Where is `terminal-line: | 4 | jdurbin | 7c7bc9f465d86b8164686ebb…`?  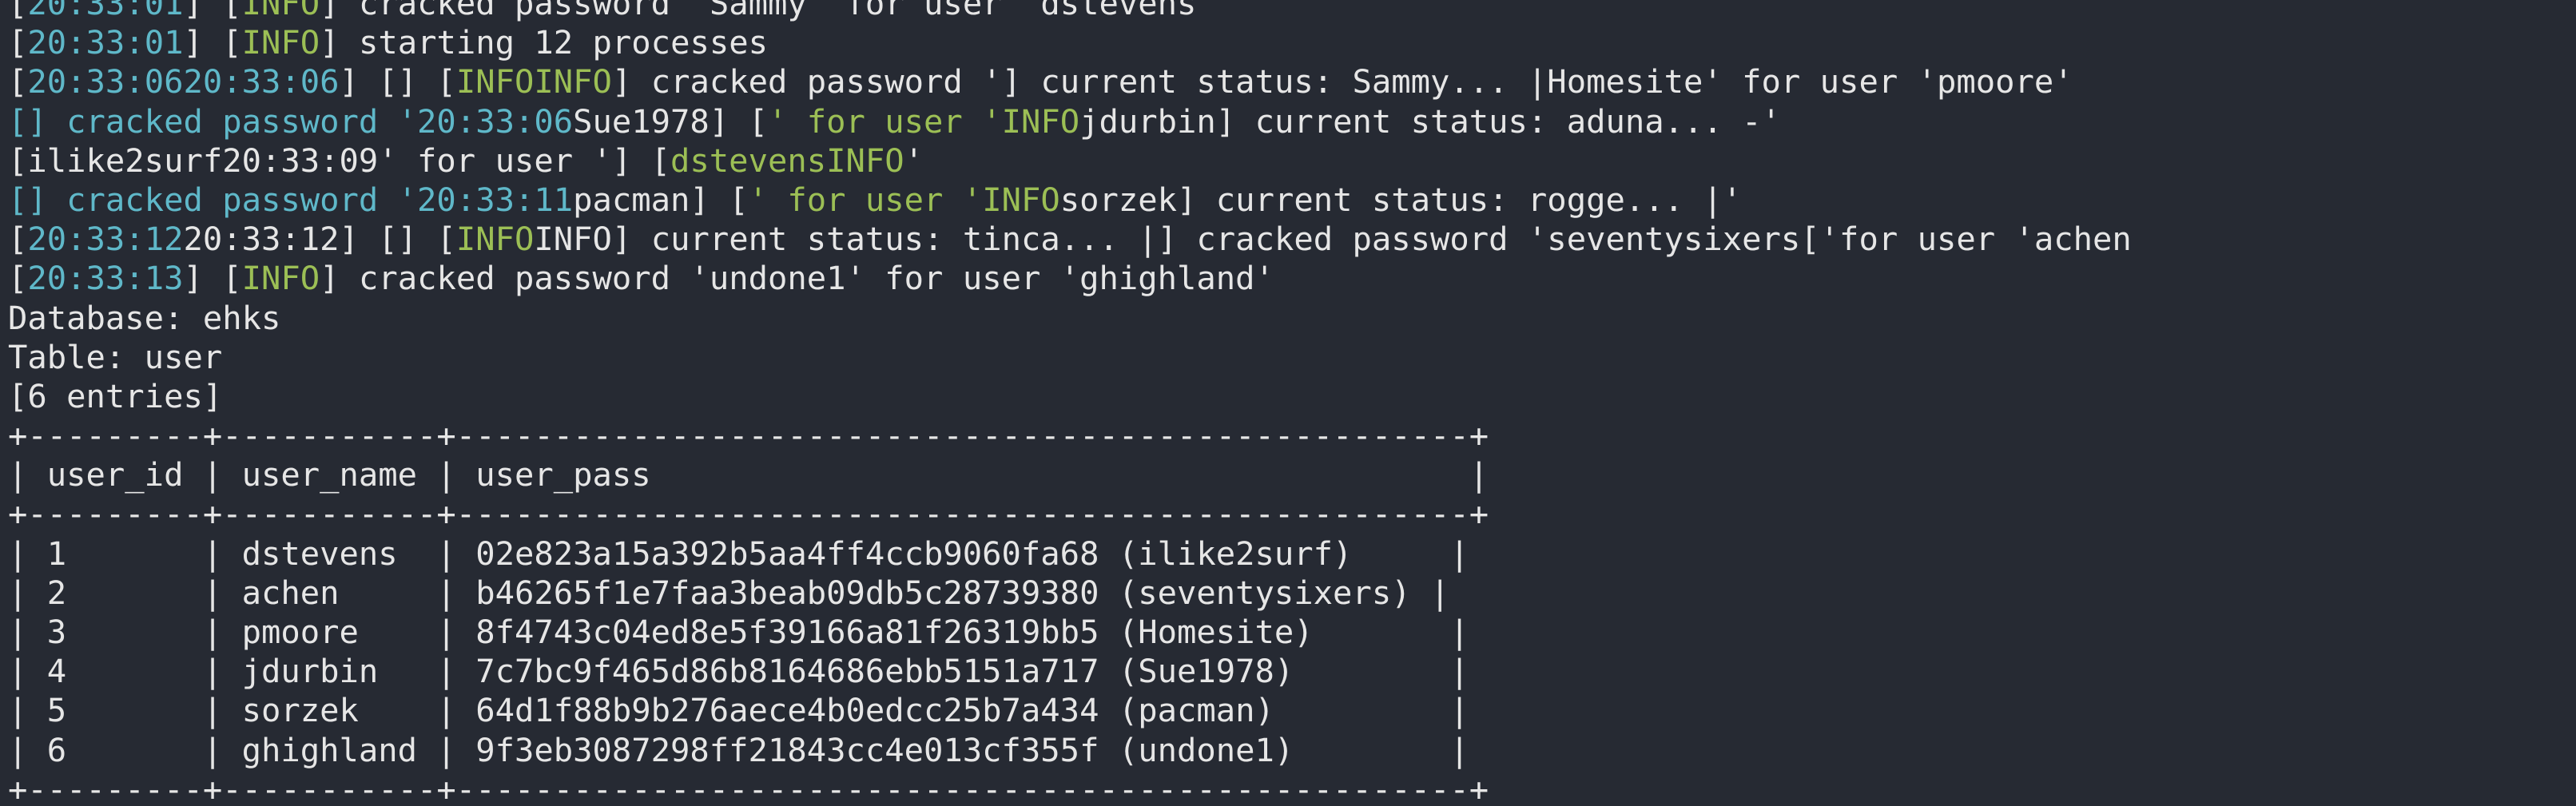
terminal-line: | 4 | jdurbin | 7c7bc9f465d86b8164686ebb… is located at coordinates (1070, 671).